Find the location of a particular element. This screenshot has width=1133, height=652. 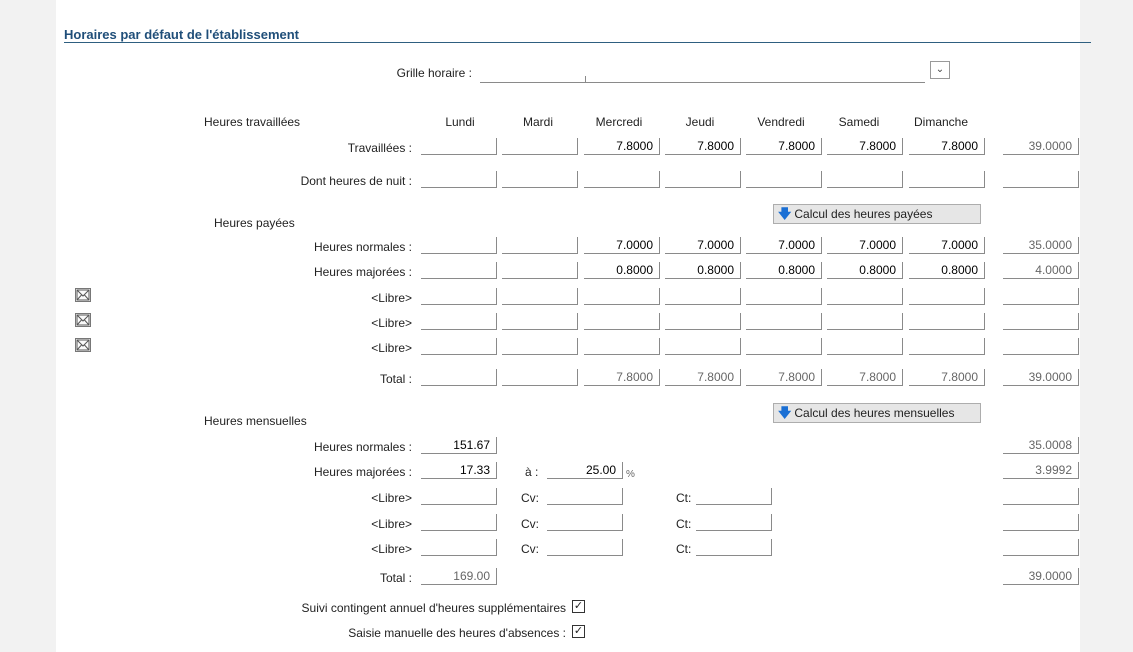

day-header: Lundi is located at coordinates (460, 122).